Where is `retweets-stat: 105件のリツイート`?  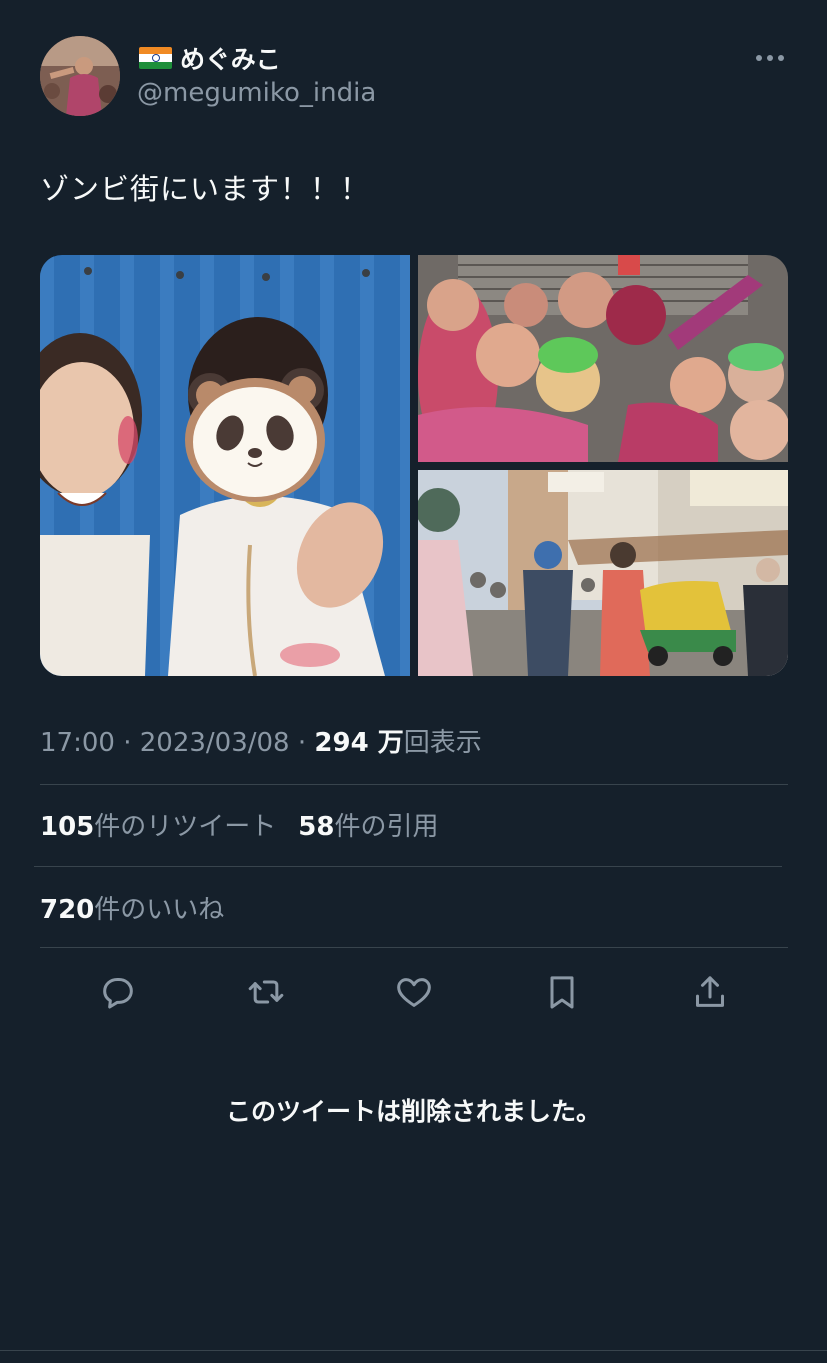 retweets-stat: 105件のリツイート is located at coordinates (158, 827).